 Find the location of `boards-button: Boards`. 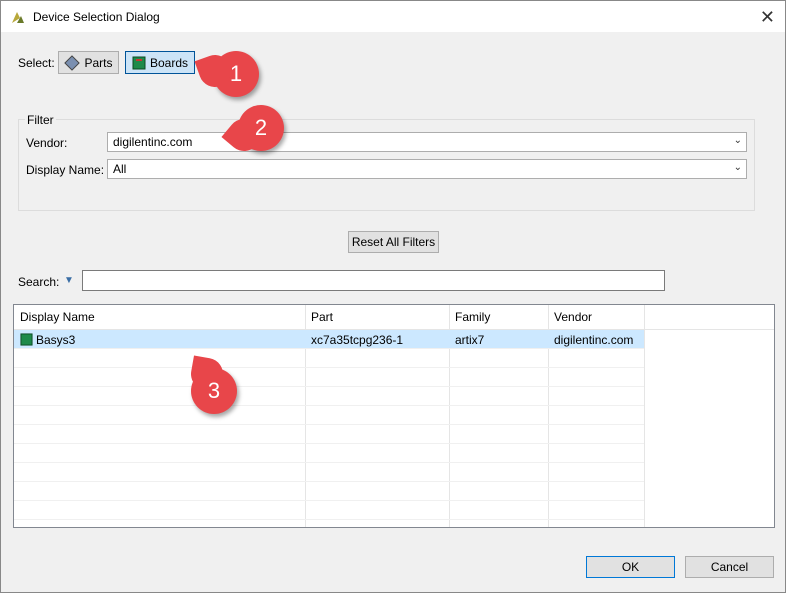

boards-button: Boards is located at coordinates (160, 62).